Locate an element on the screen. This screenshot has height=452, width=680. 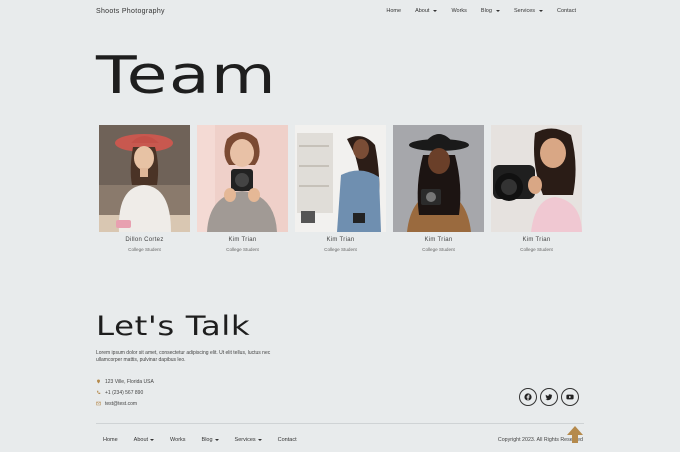
twitter-icon is located at coordinates (549, 397).